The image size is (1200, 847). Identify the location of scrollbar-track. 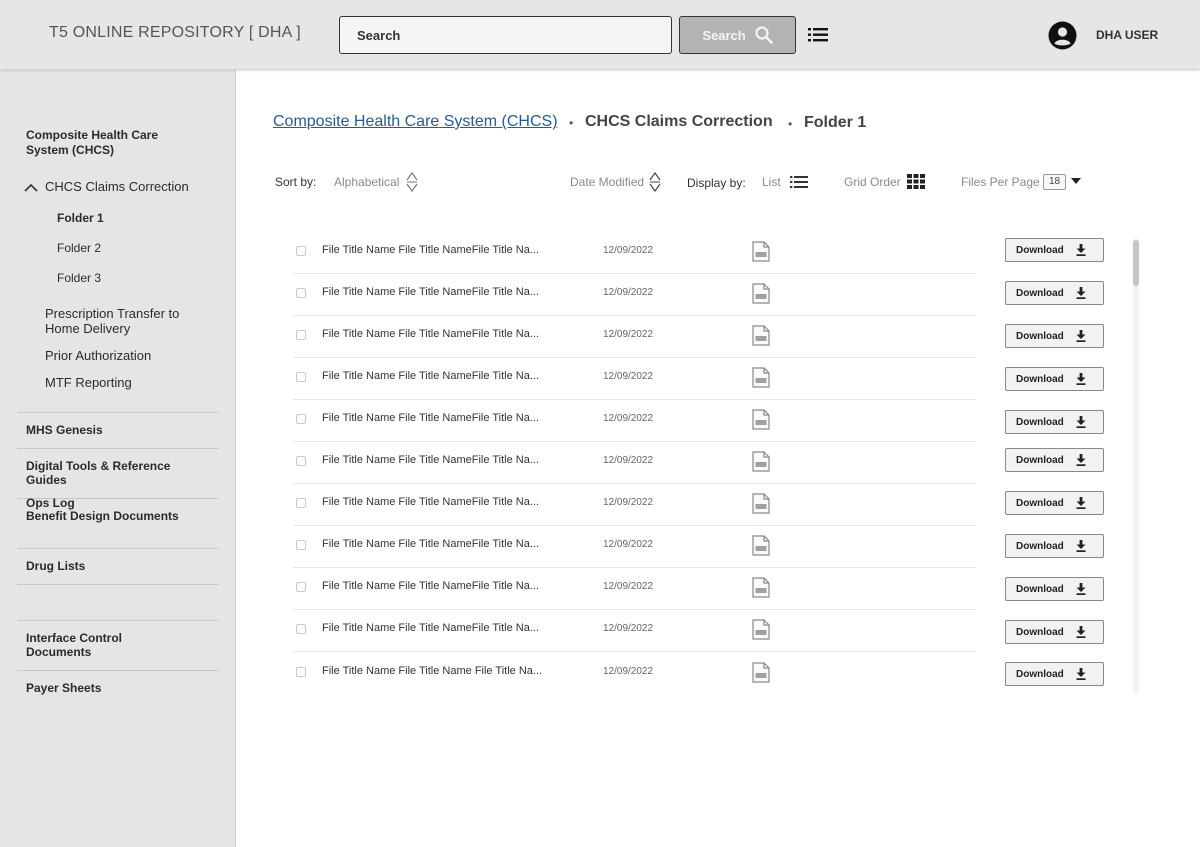
(1136, 466).